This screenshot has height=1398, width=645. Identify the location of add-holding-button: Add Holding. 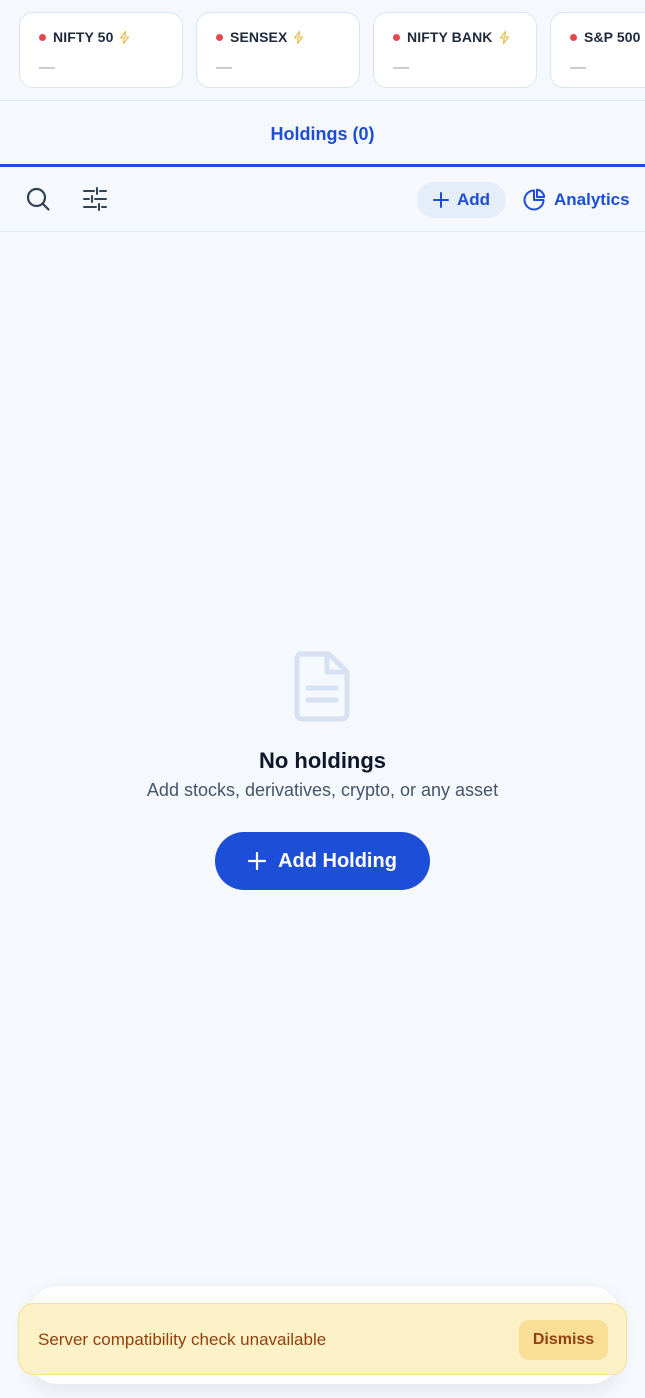
(322, 861).